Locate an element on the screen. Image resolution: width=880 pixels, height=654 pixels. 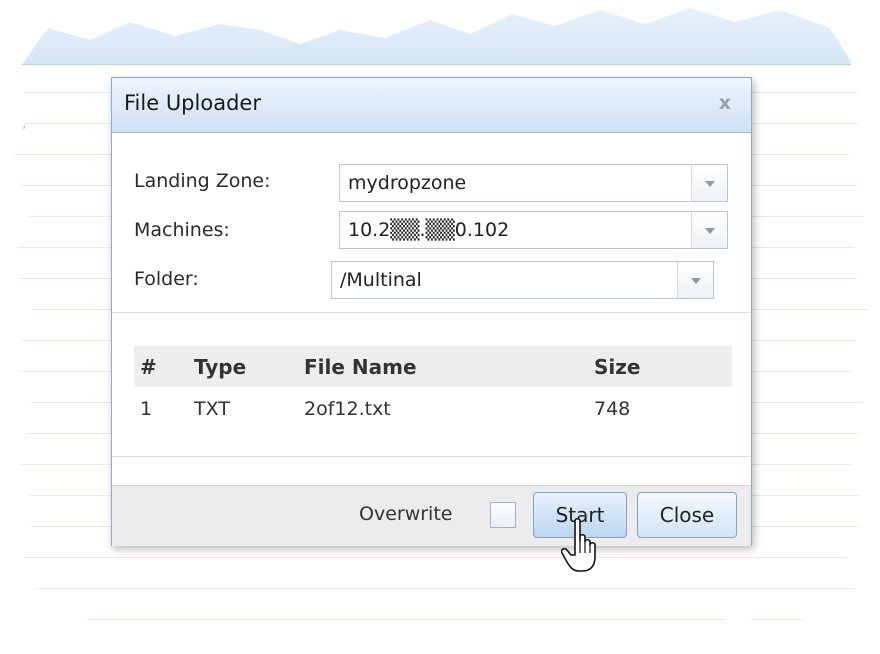
column-header-type: Type is located at coordinates (220, 367).